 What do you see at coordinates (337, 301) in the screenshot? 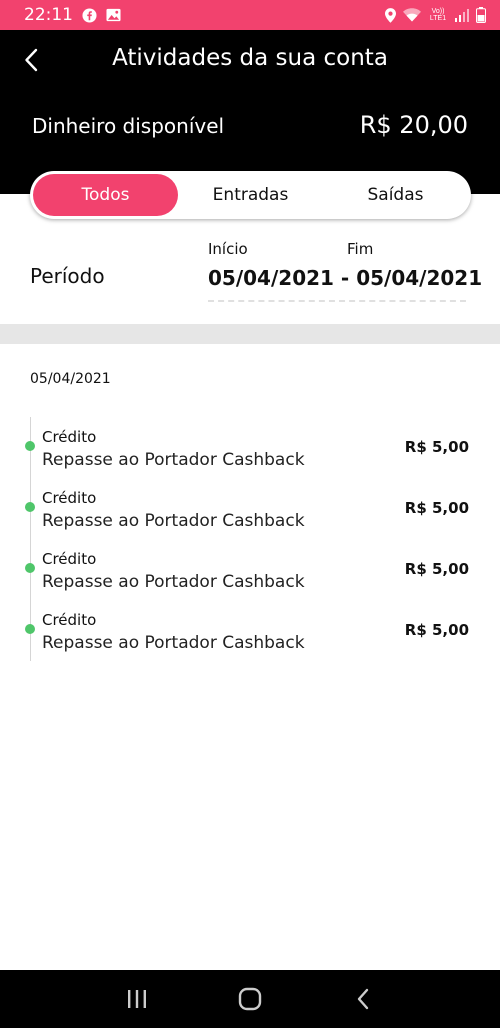
I see `date-underline` at bounding box center [337, 301].